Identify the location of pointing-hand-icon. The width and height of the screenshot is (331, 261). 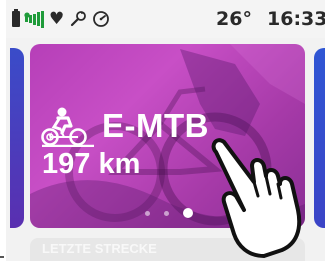
(256, 198).